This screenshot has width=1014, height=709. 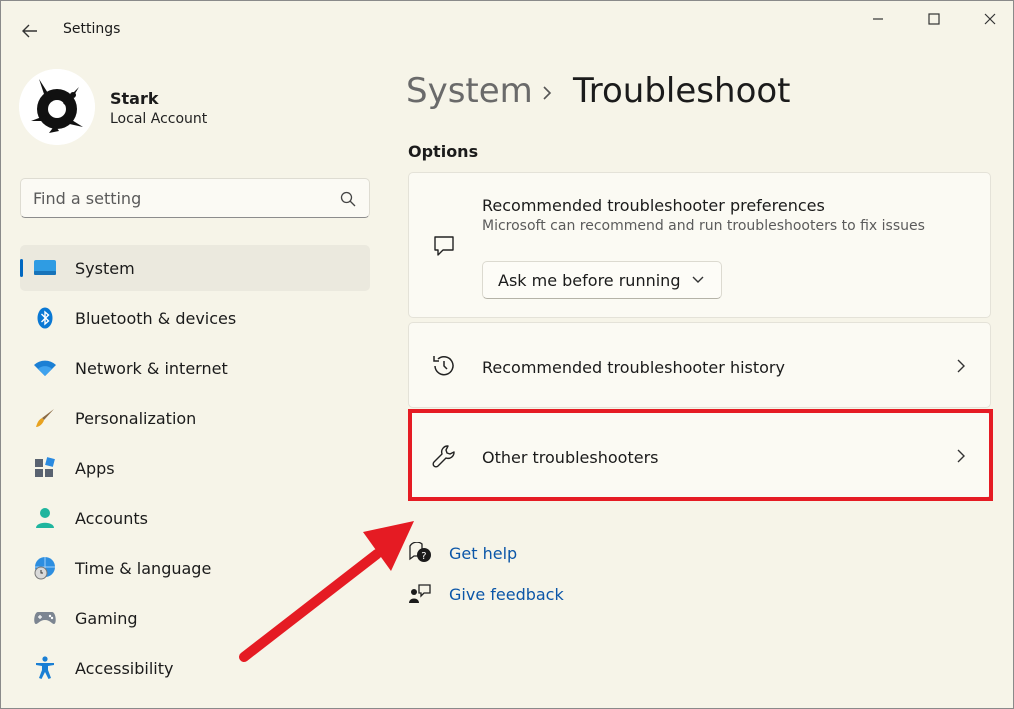 I want to click on get-help-link: ? Get help, so click(x=462, y=553).